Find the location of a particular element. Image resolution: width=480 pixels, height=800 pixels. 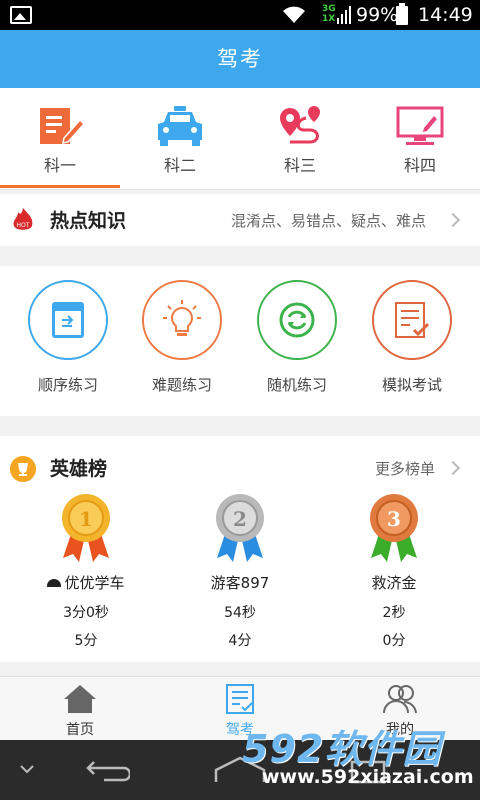

more-rankings-link: 更多榜单 is located at coordinates (405, 468).